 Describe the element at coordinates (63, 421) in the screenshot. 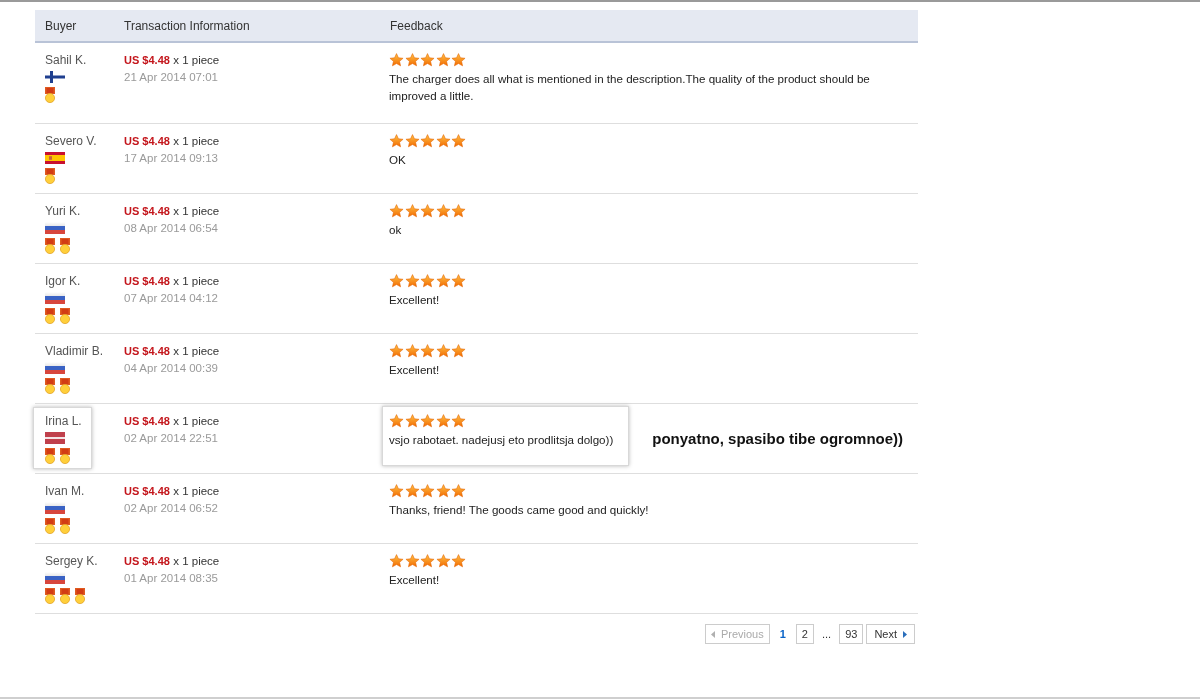

I see `buyer-name: Irina L.` at that location.